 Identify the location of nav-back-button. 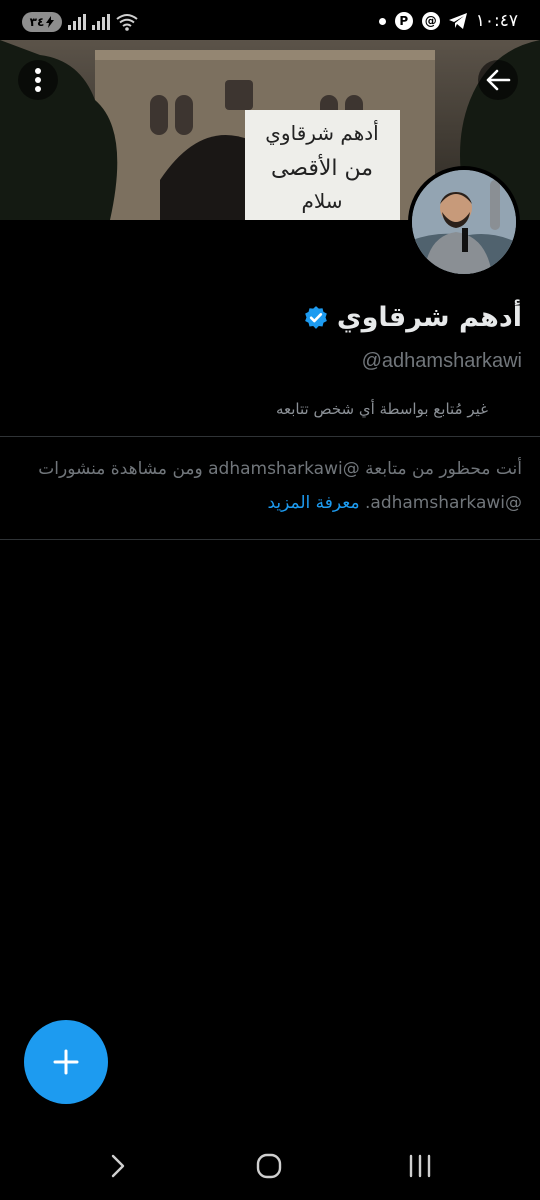
(118, 1166).